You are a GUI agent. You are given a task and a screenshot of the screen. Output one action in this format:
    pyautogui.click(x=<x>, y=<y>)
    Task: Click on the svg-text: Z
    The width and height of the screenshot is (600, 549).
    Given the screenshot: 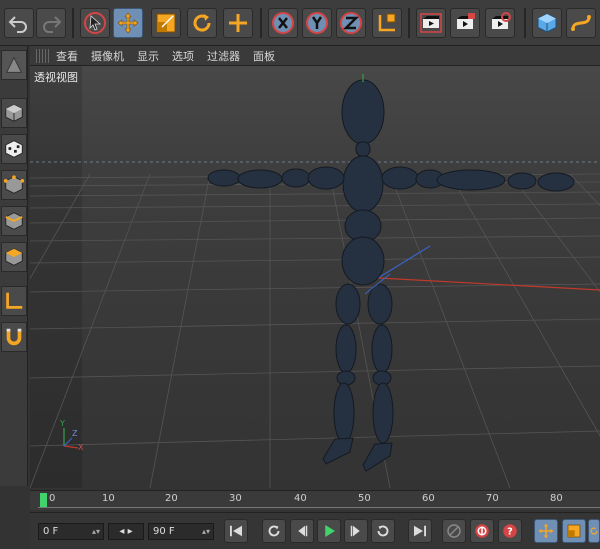 What is the action you would take?
    pyautogui.click(x=75, y=433)
    